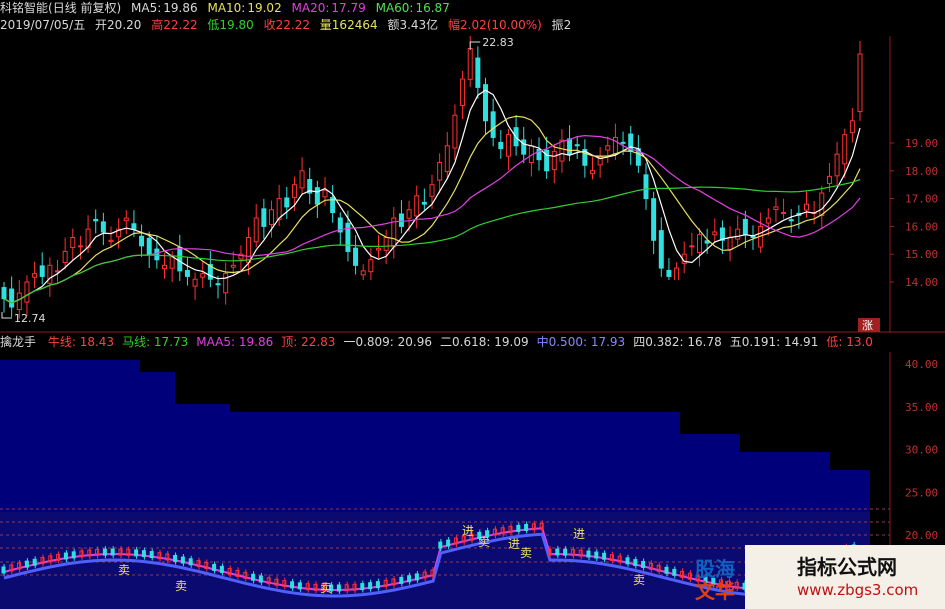 This screenshot has width=945, height=609. Describe the element at coordinates (858, 590) in the screenshot. I see `watermark-url: www.zbgs3.com` at that location.